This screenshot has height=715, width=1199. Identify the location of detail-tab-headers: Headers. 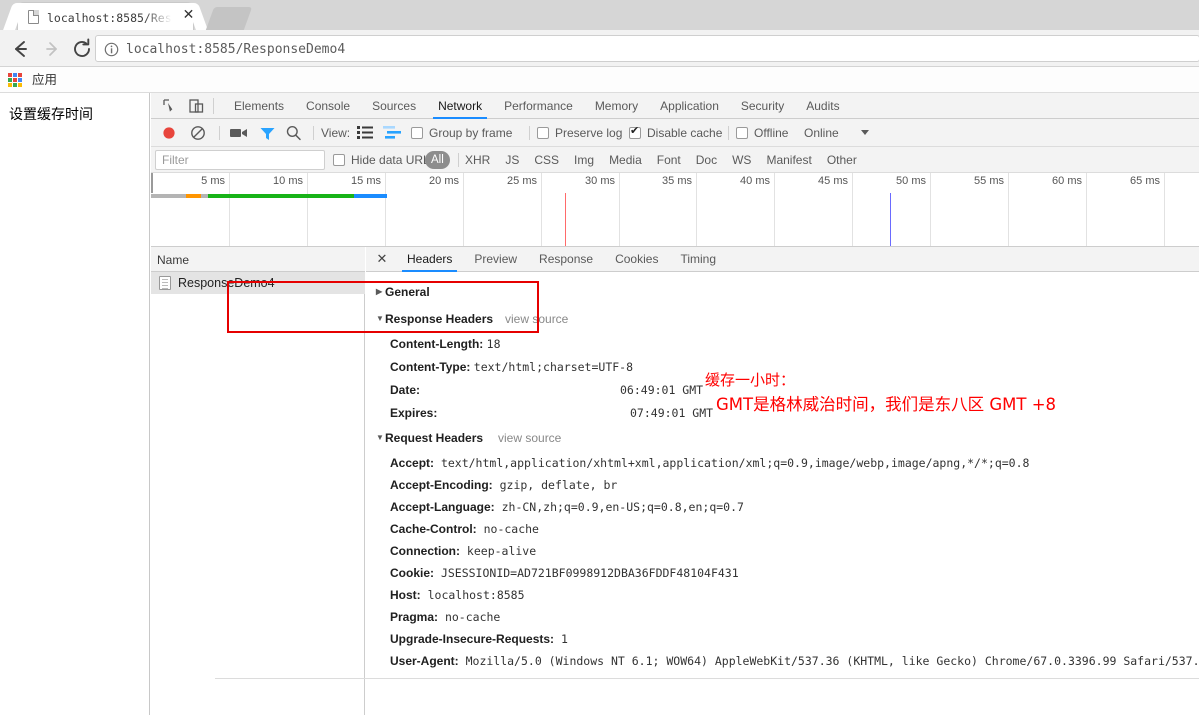
(429, 259).